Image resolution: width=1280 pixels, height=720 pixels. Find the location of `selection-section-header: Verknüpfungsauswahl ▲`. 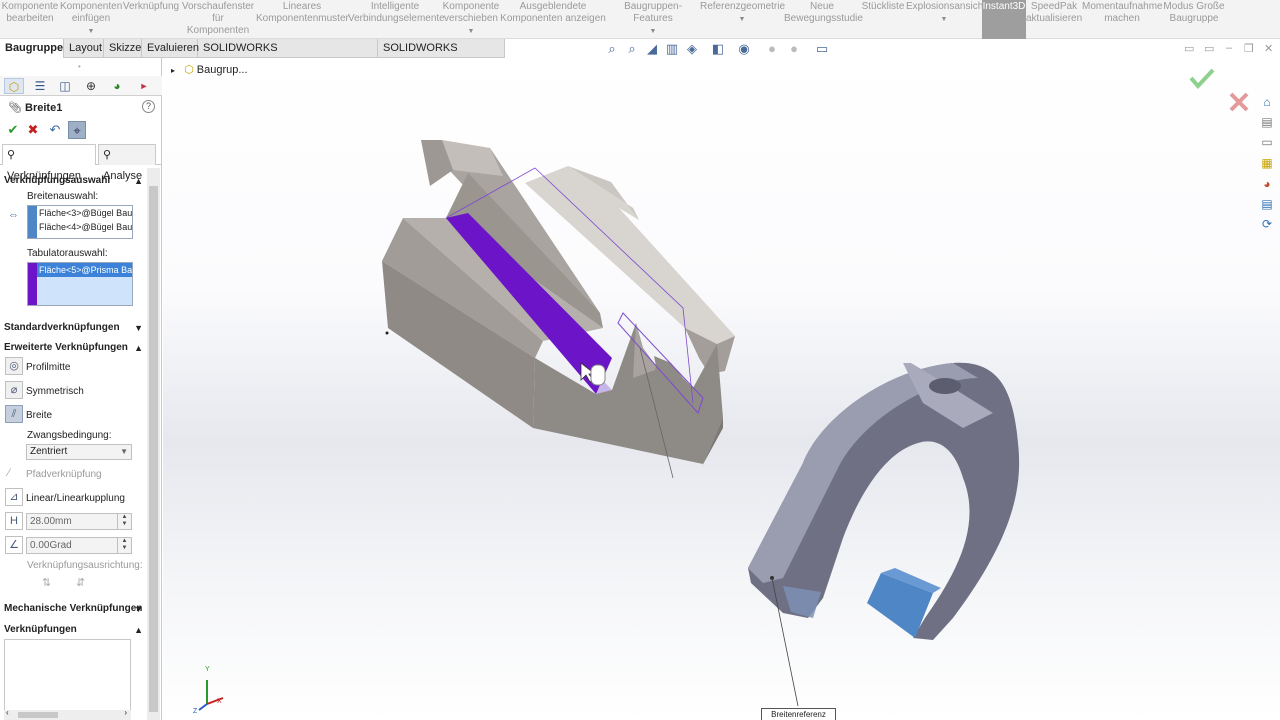

selection-section-header: Verknüpfungsauswahl ▲ is located at coordinates (73, 181).